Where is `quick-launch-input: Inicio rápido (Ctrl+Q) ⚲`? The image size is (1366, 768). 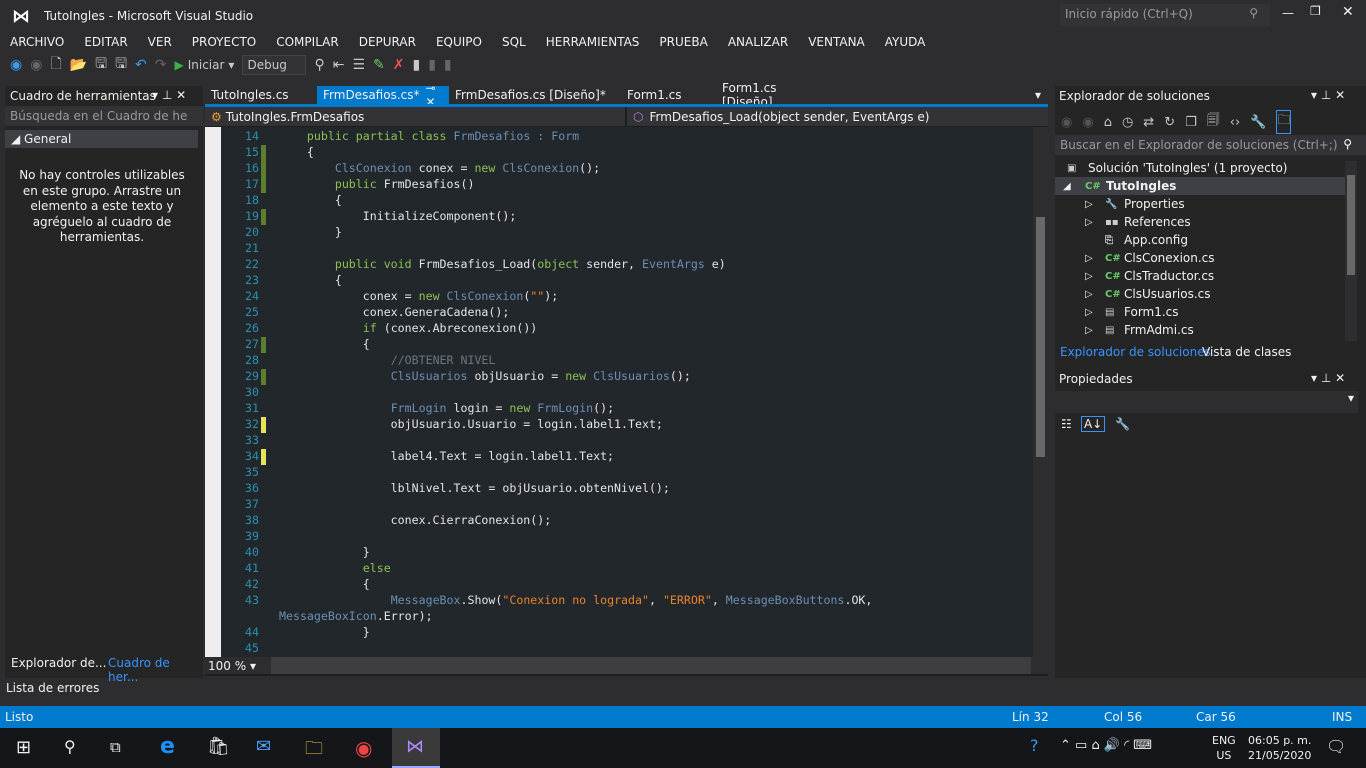 quick-launch-input: Inicio rápido (Ctrl+Q) ⚲ is located at coordinates (1165, 15).